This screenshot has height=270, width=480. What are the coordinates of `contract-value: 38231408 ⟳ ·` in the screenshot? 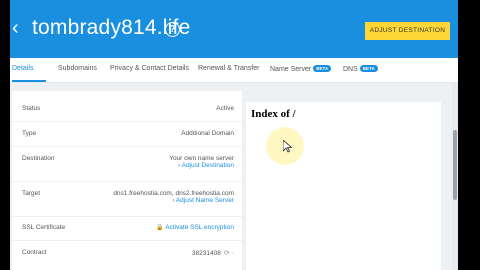 It's located at (213, 253).